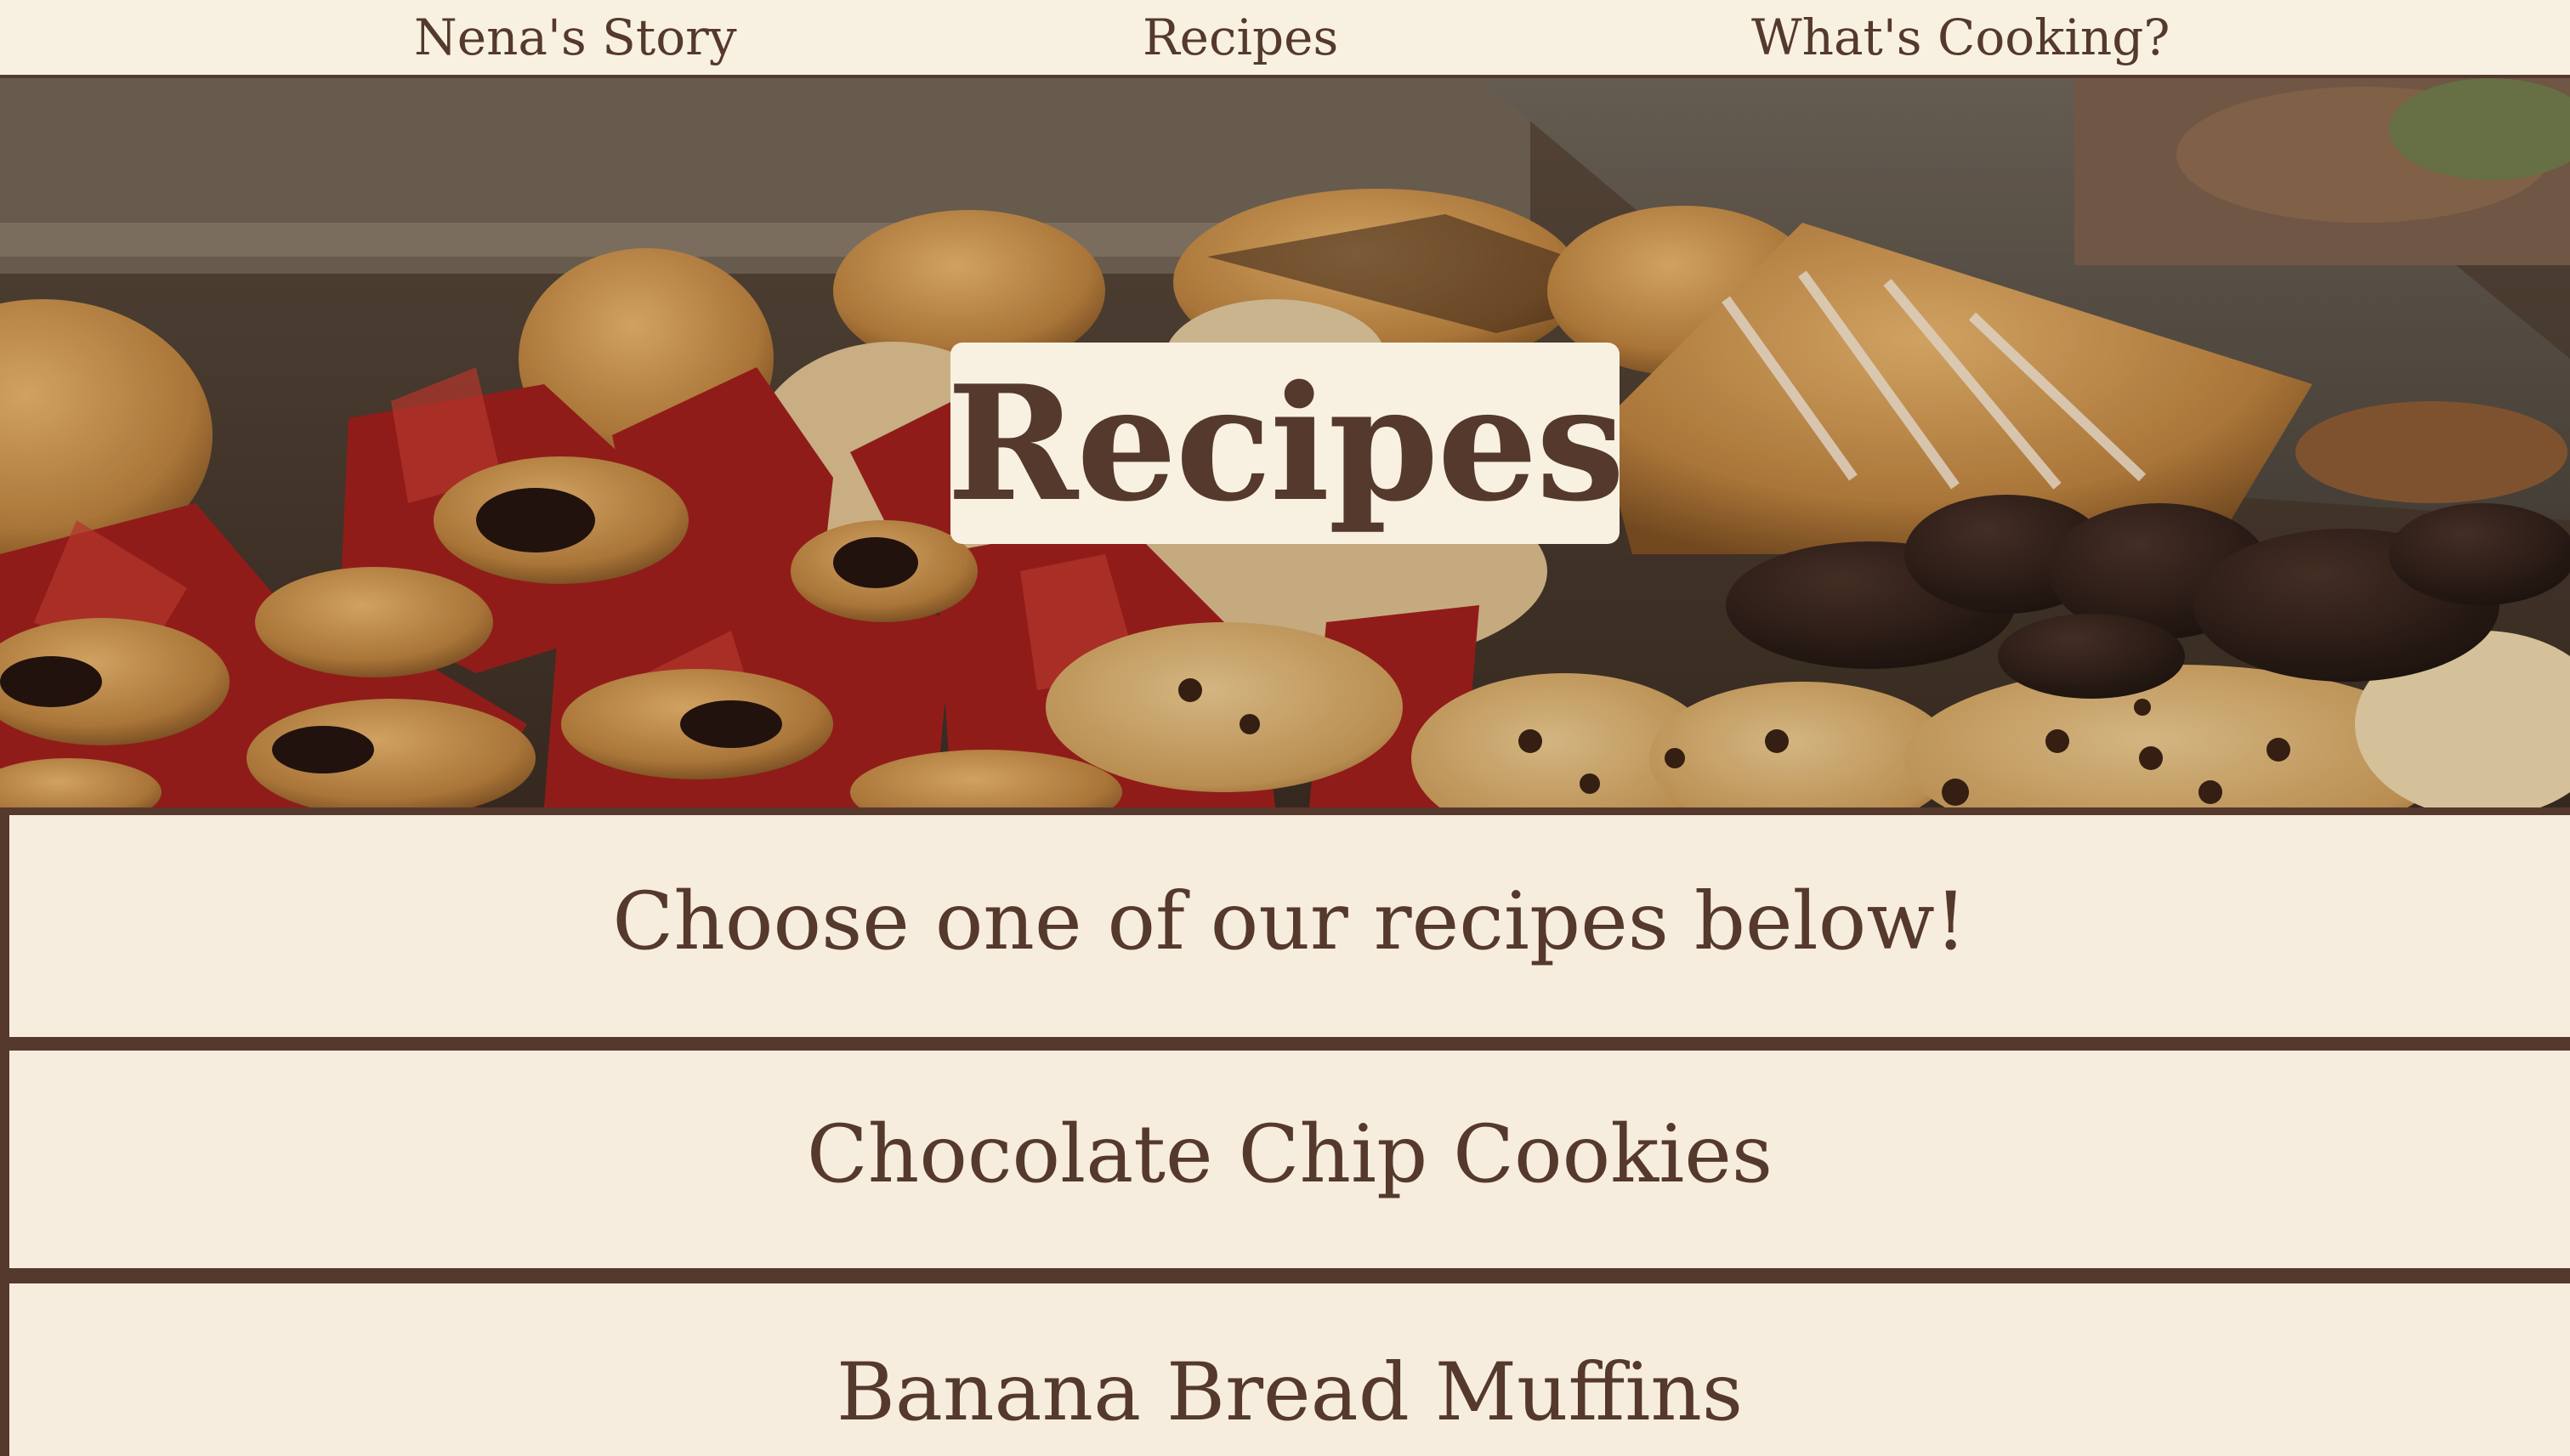  I want to click on recipe-title: Chocolate Chip Cookies, so click(1290, 1155).